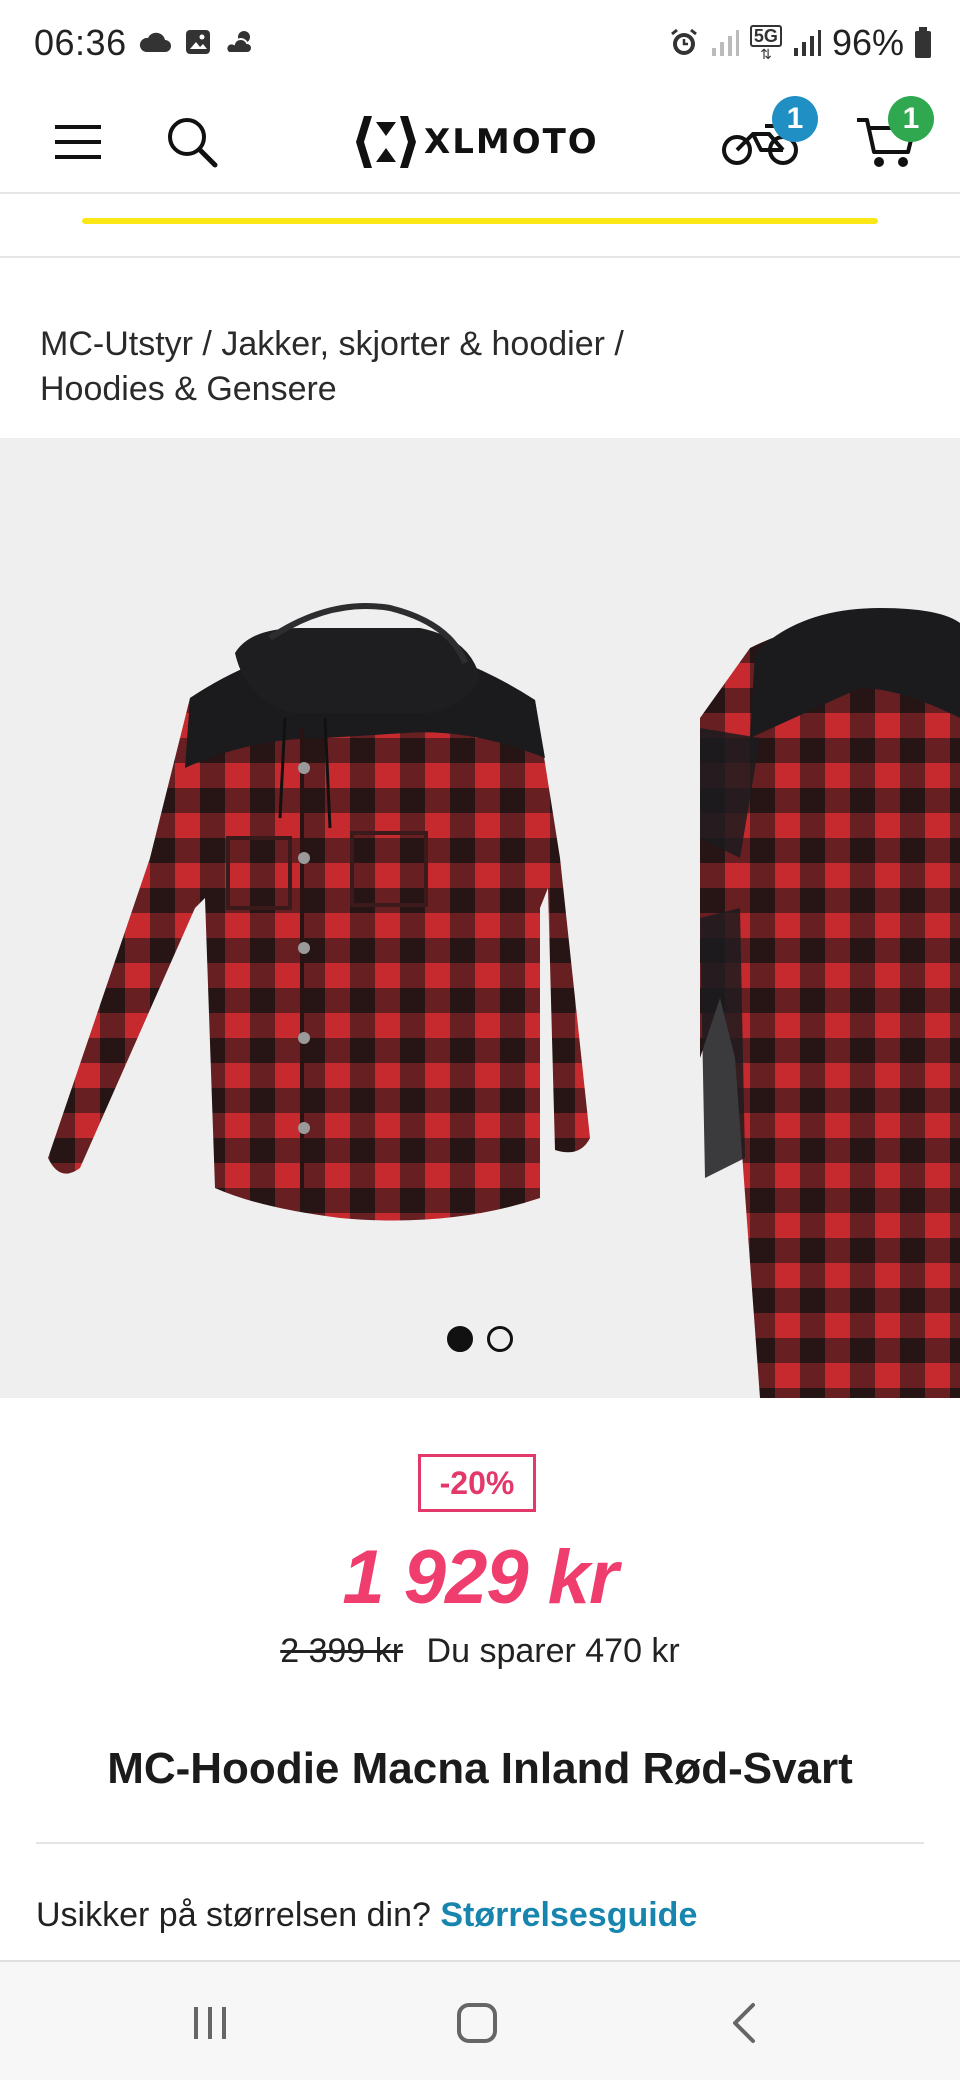 This screenshot has width=960, height=2080. Describe the element at coordinates (477, 1483) in the screenshot. I see `discount-badge: -20%` at that location.